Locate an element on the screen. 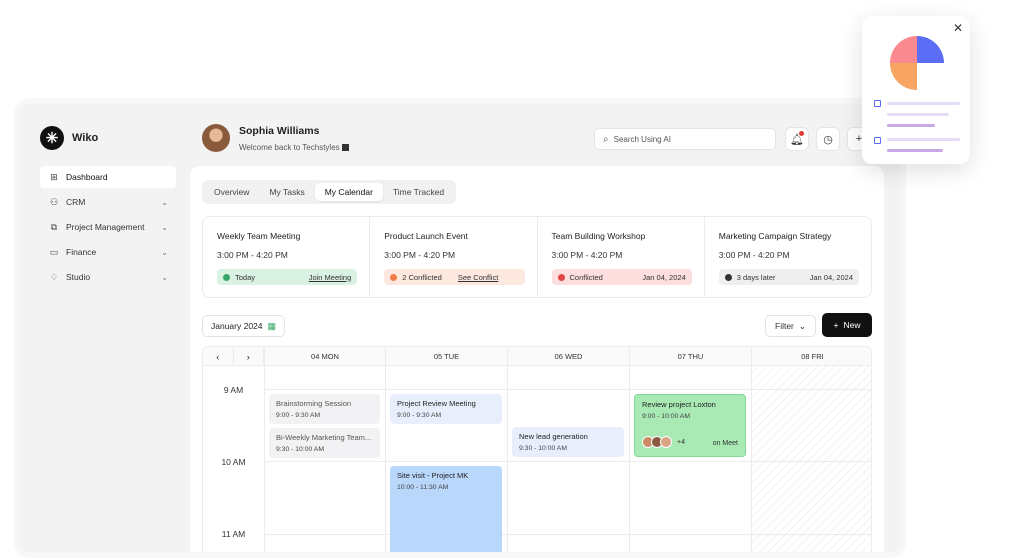 This screenshot has height=560, width=1024. week-nav: ‹ › is located at coordinates (233, 356).